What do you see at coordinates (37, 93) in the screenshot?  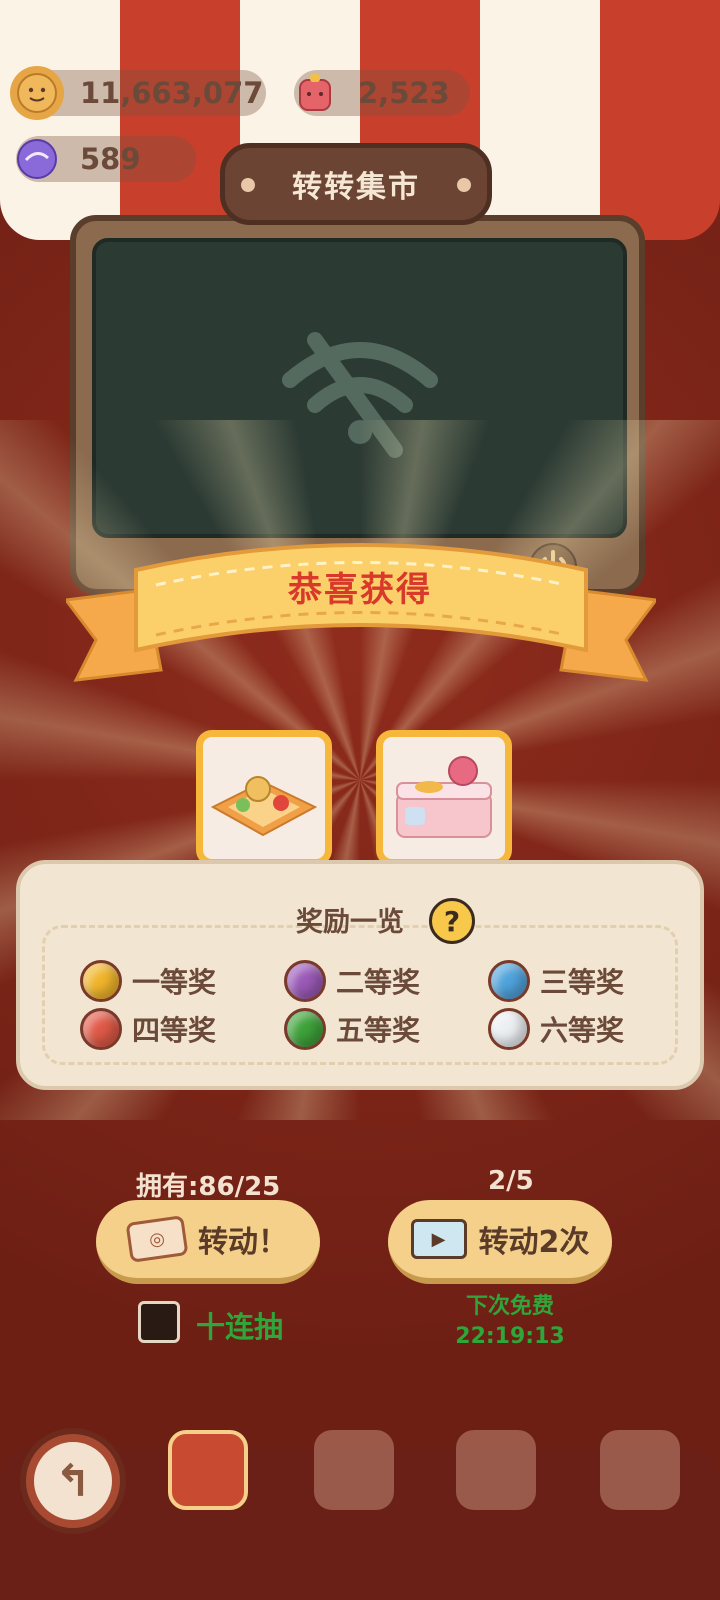 I see `cookie-icon` at bounding box center [37, 93].